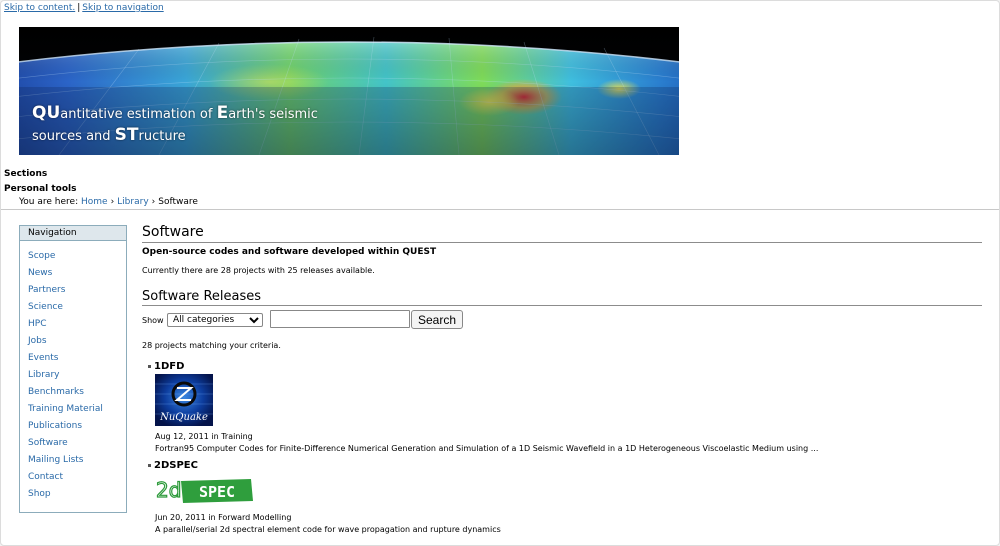  I want to click on 2dspec-logo-prefix: 2d, so click(168, 490).